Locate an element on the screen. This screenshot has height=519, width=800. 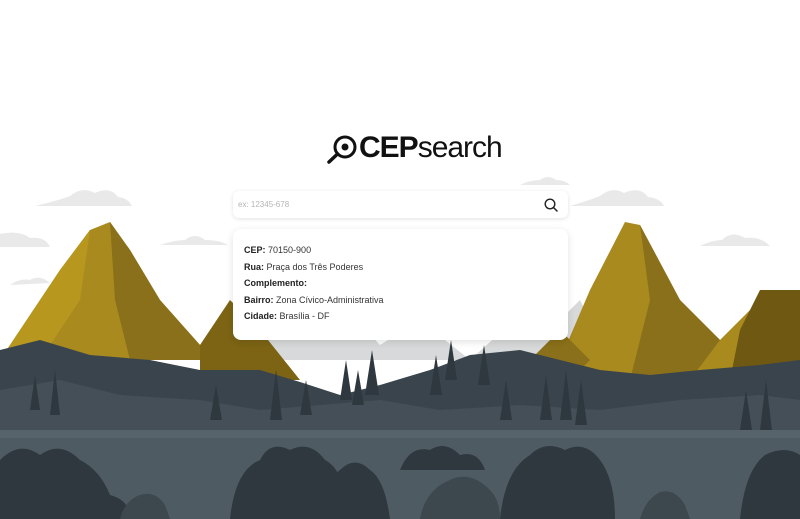
search-icon is located at coordinates (551, 204).